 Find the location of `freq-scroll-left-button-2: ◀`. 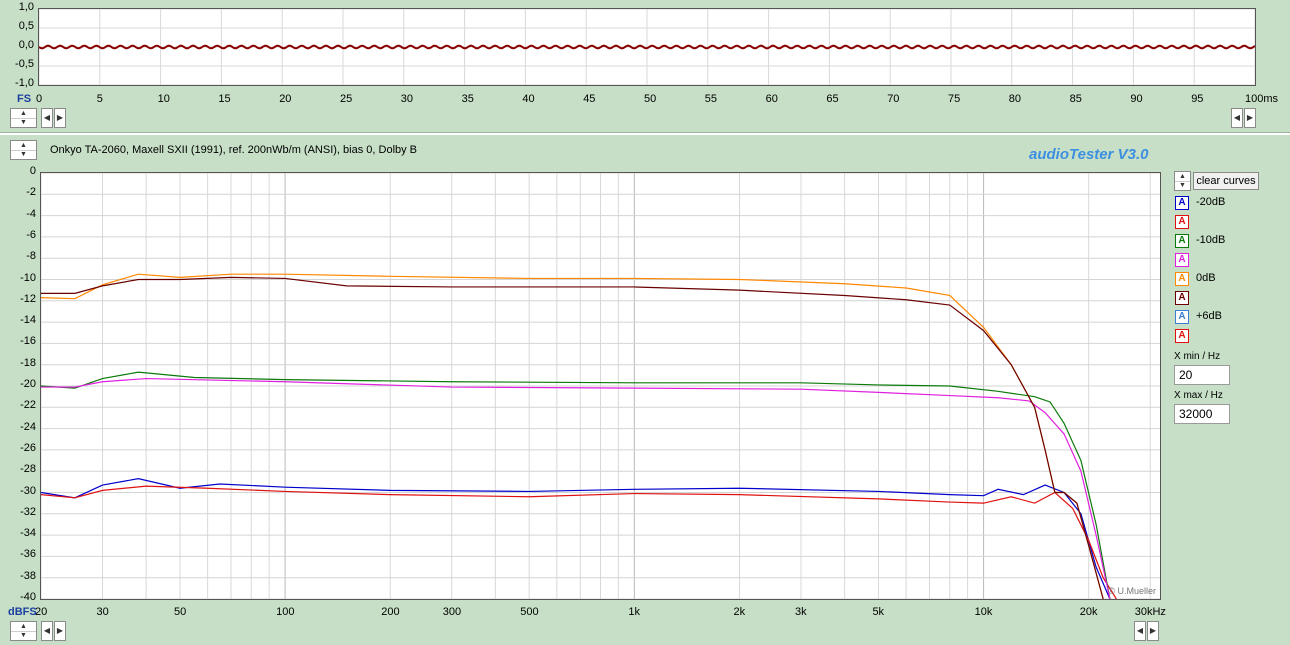

freq-scroll-left-button-2: ◀ is located at coordinates (1140, 631).